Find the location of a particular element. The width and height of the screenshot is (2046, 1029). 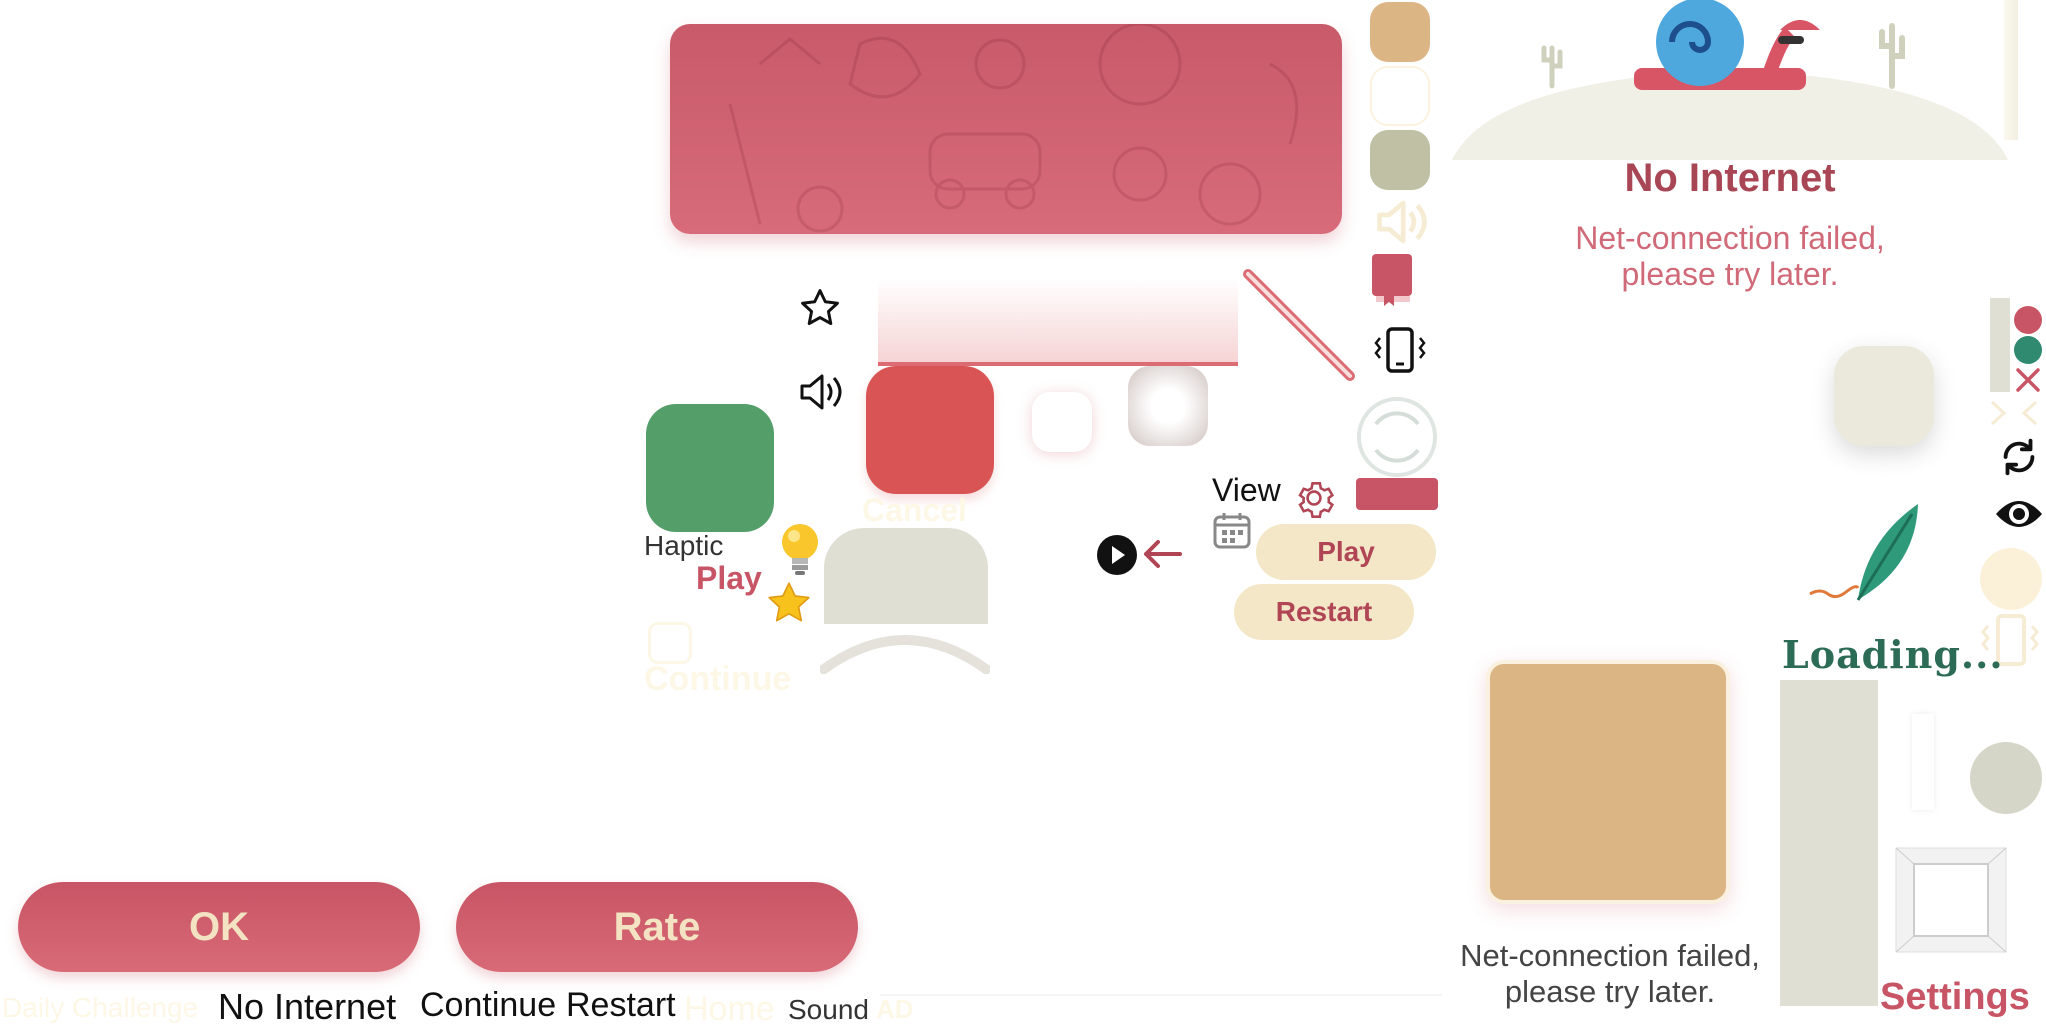

play-circle-icon is located at coordinates (1117, 555).